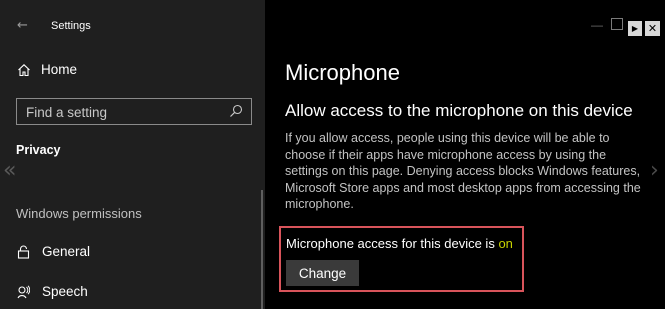 The width and height of the screenshot is (665, 309). Describe the element at coordinates (79, 213) in the screenshot. I see `group-header: Windows permissions` at that location.